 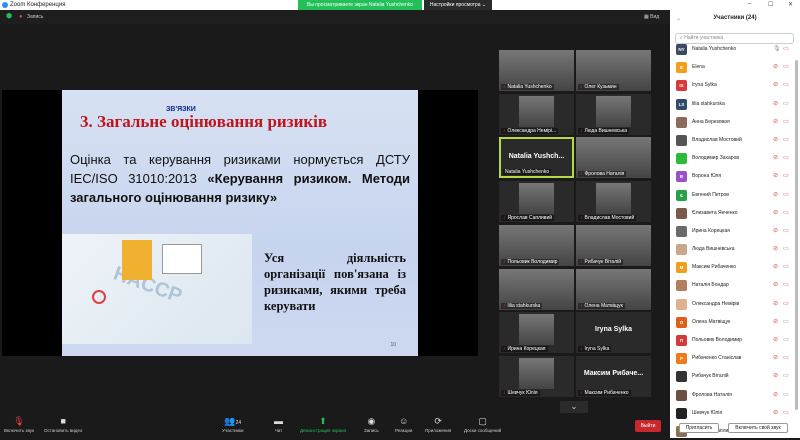 I want to click on participant-item: LS lilia stahkurska ⊘ ▭, so click(x=732, y=104).